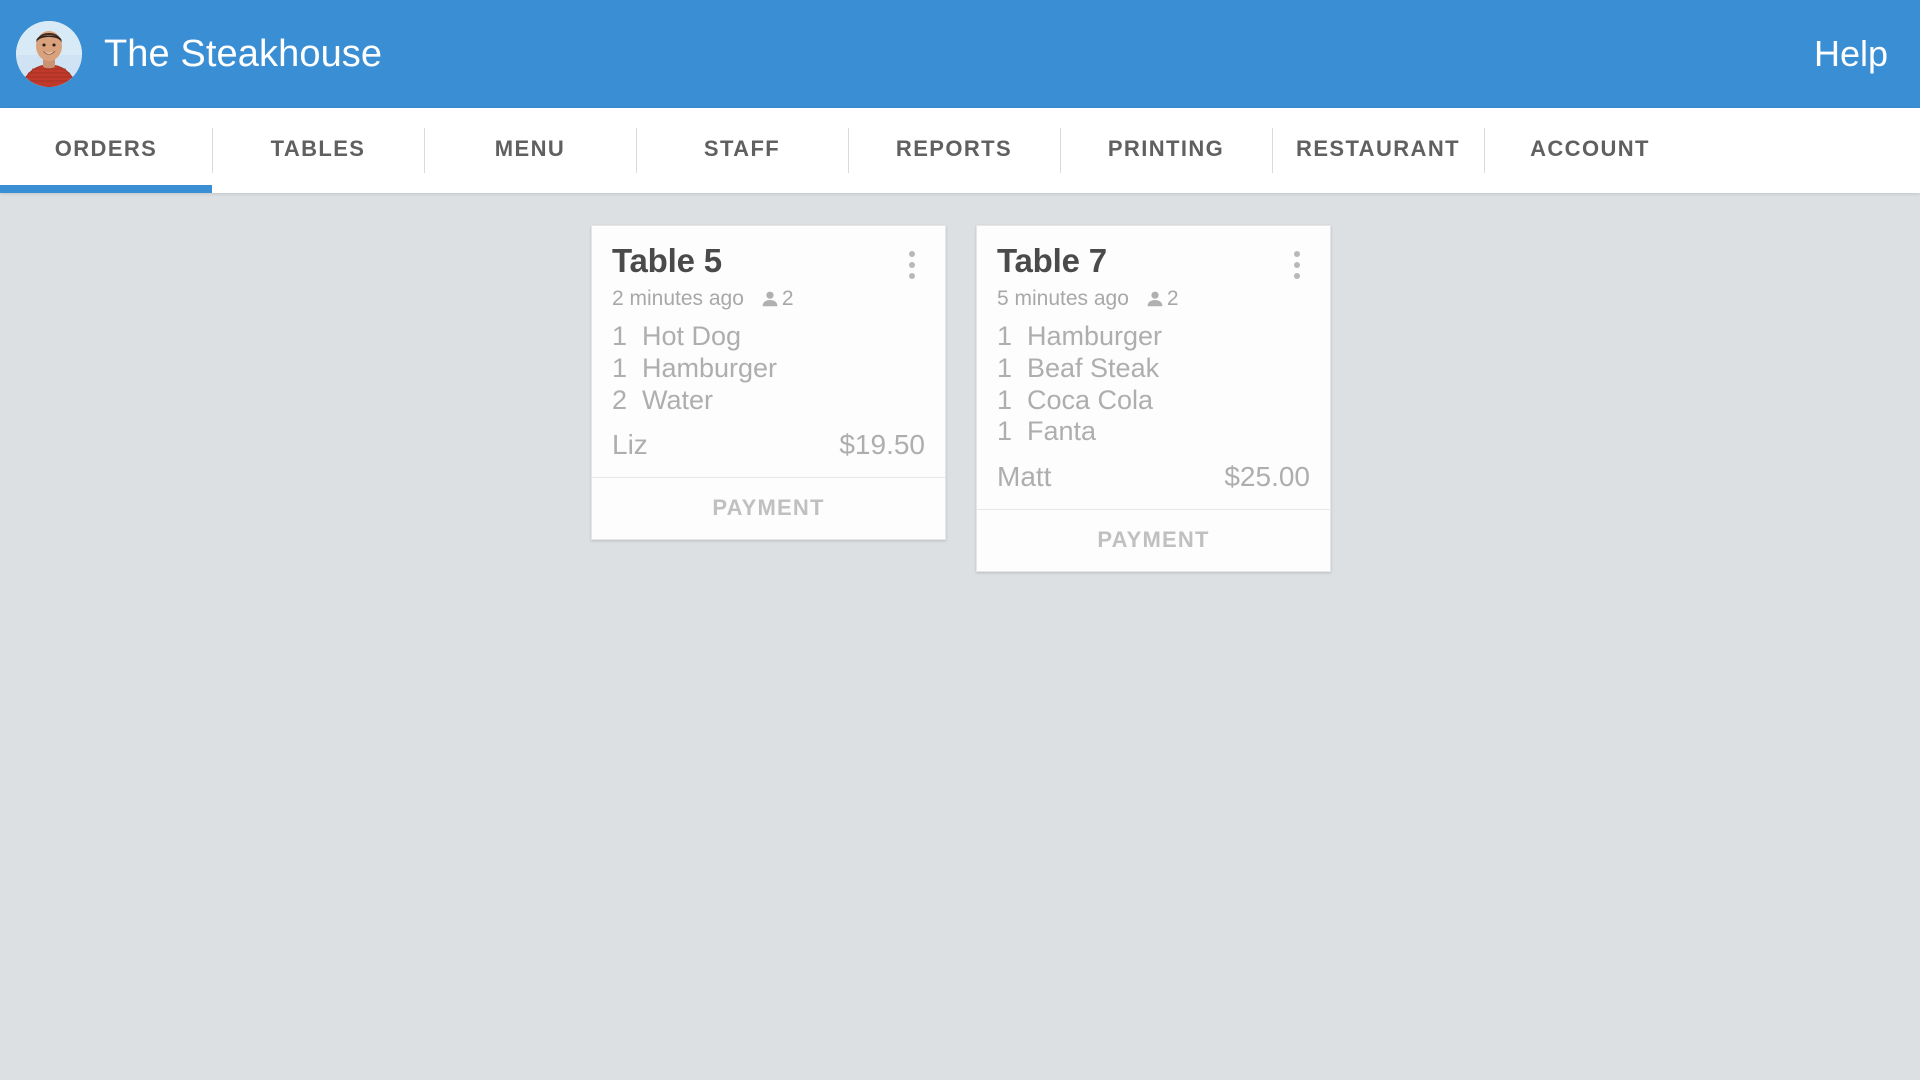  I want to click on order-card-meta: 5 minutes ago 2, so click(1153, 298).